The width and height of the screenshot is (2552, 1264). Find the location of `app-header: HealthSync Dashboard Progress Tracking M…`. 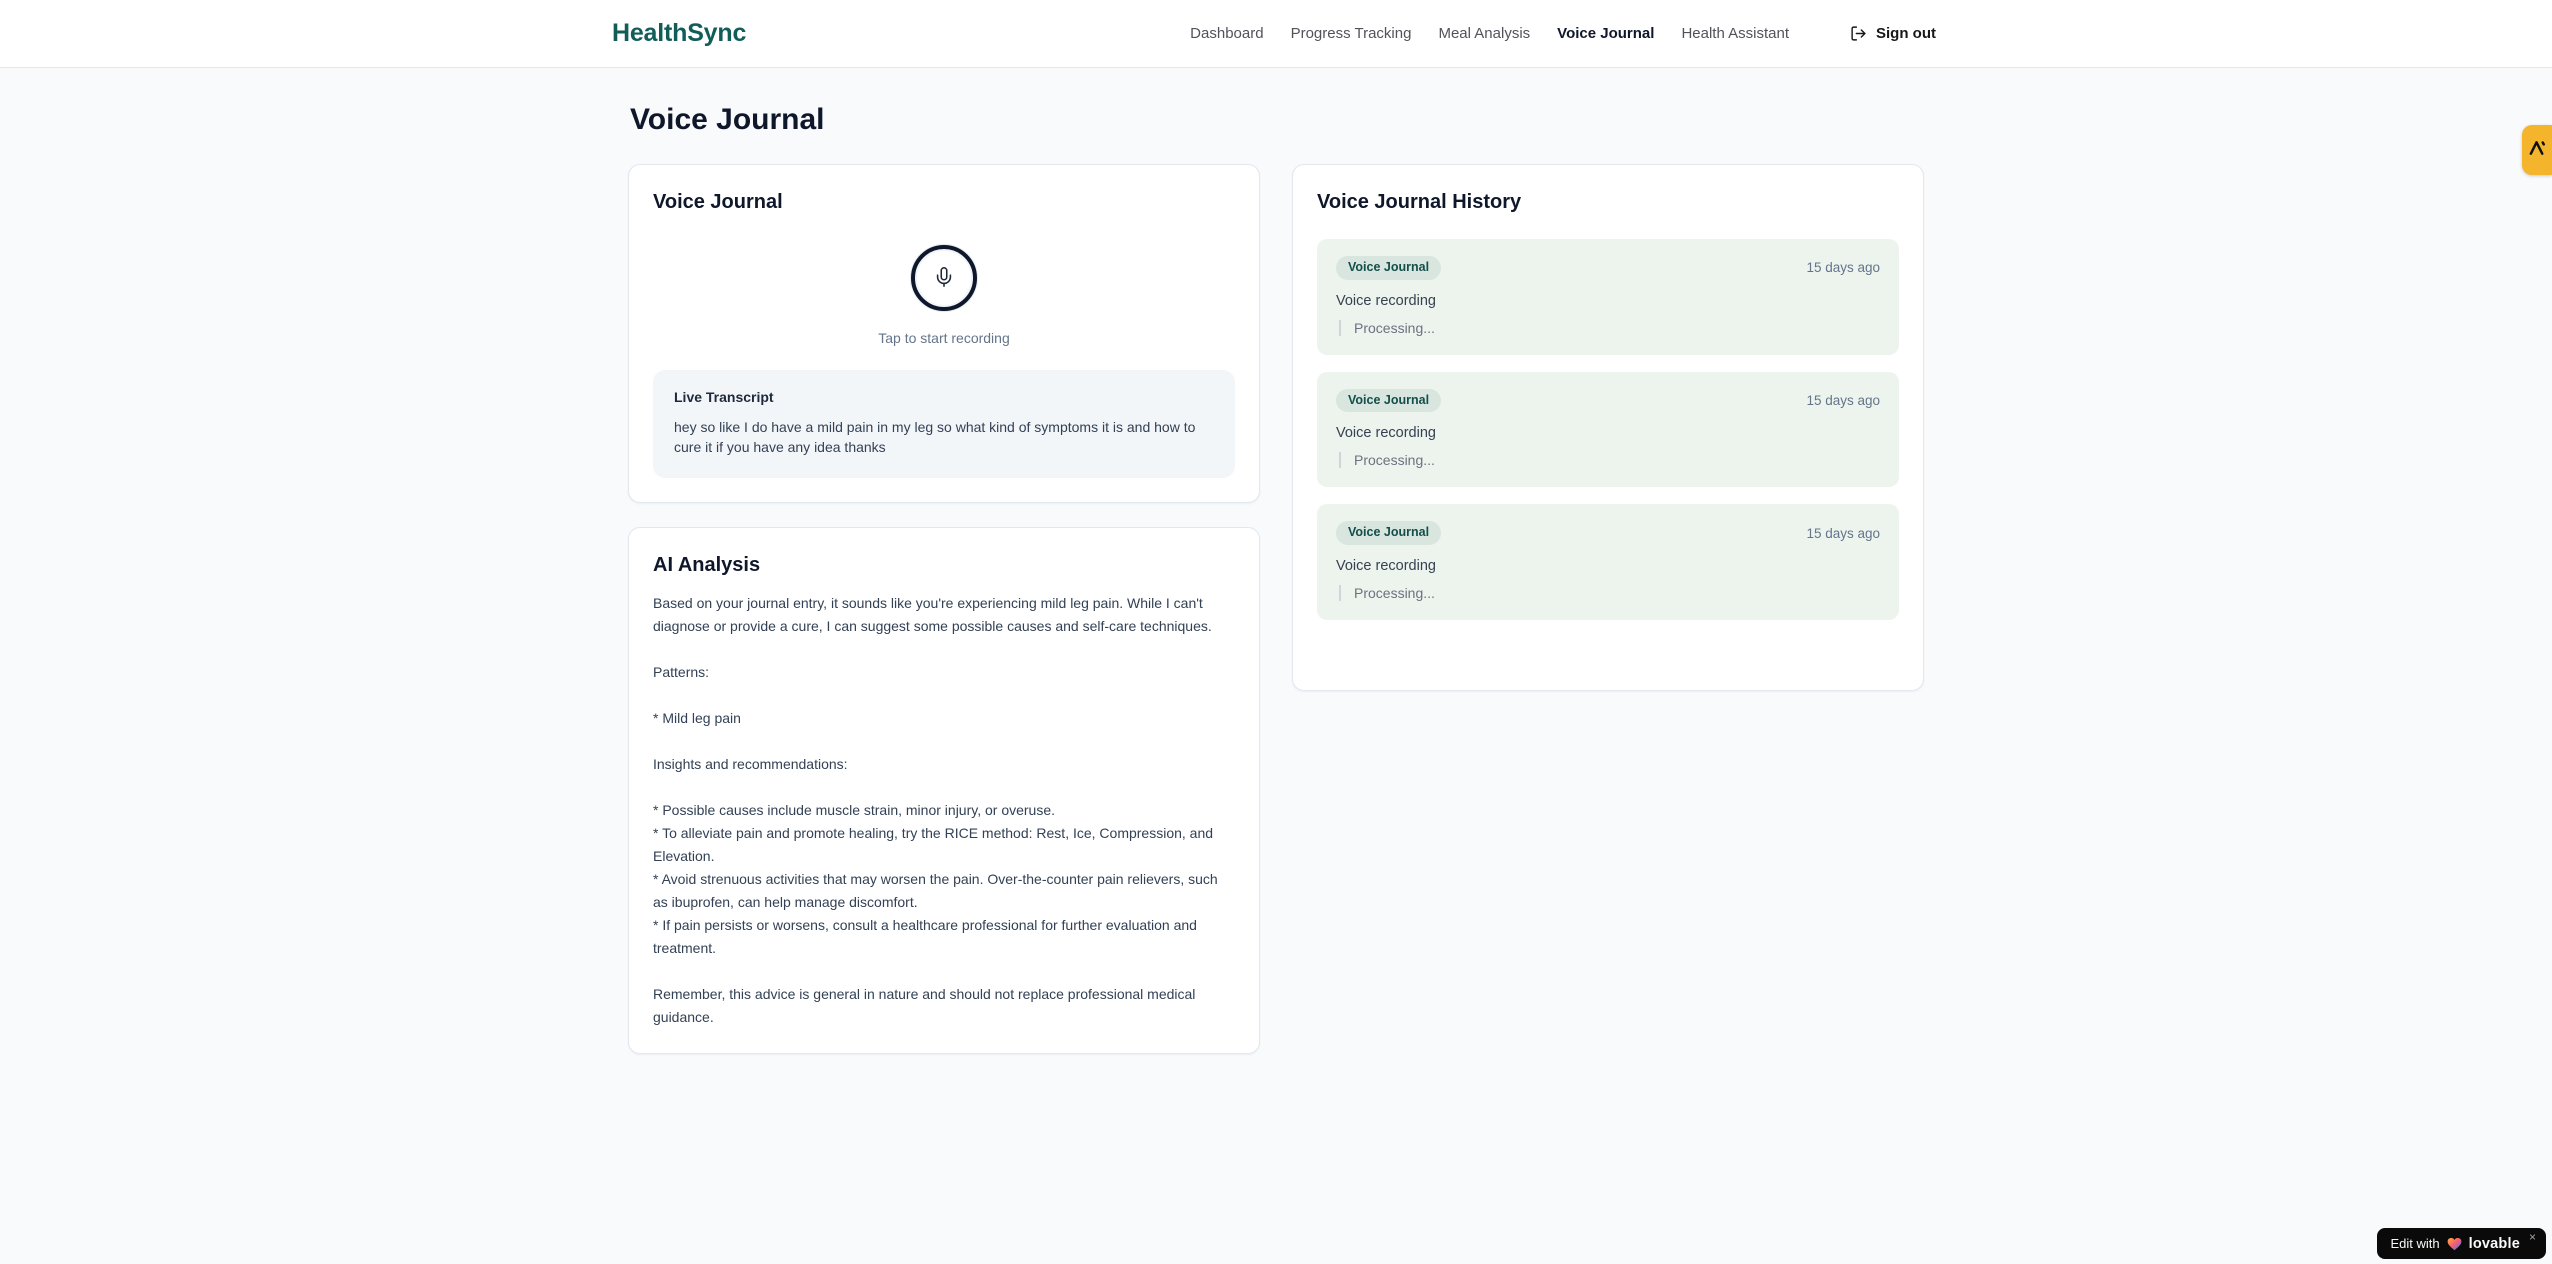

app-header: HealthSync Dashboard Progress Tracking M… is located at coordinates (1276, 34).